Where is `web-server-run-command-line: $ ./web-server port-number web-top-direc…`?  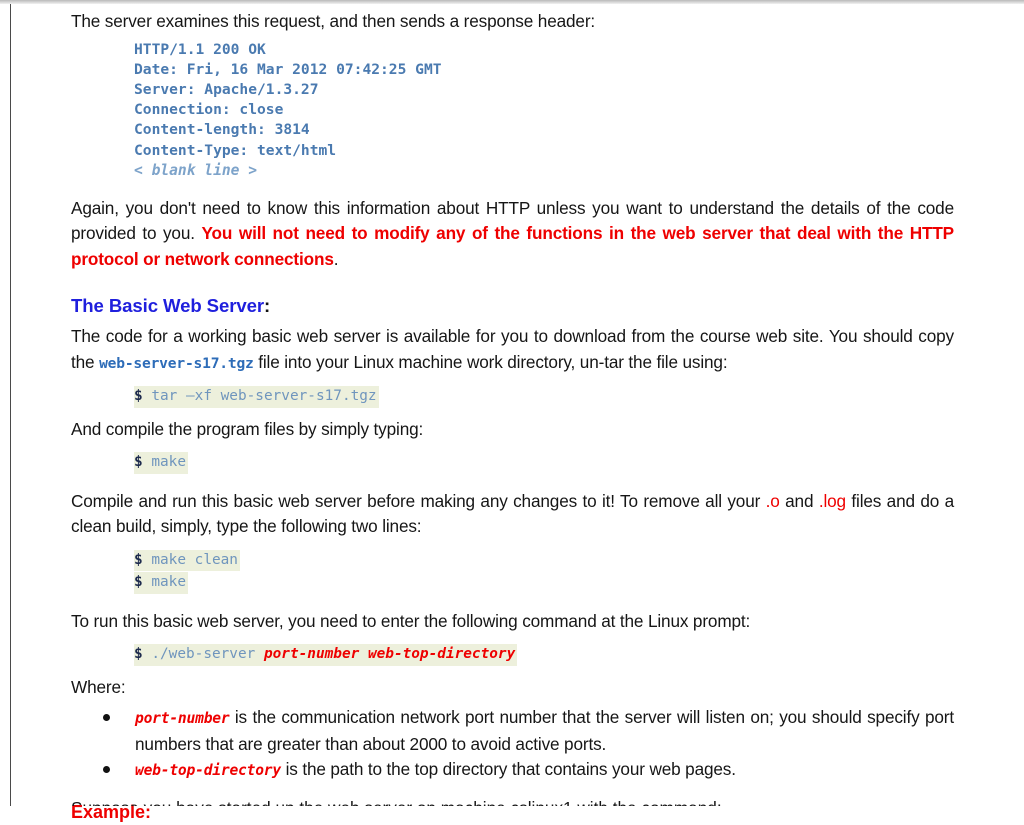
web-server-run-command-line: $ ./web-server port-number web-top-direc… is located at coordinates (512, 654).